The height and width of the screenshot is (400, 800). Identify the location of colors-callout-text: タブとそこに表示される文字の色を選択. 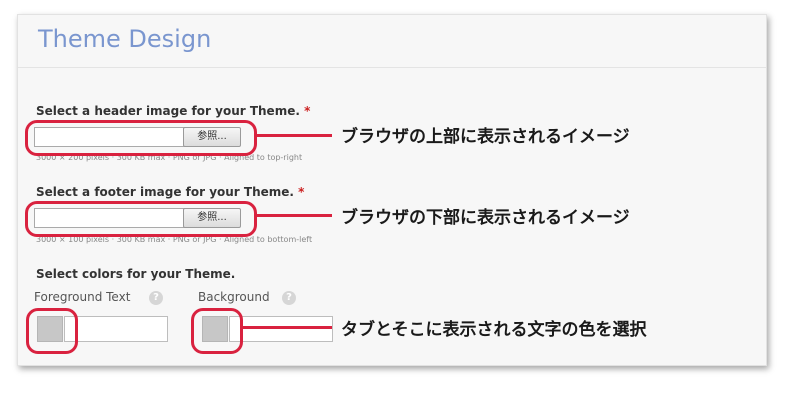
(494, 330).